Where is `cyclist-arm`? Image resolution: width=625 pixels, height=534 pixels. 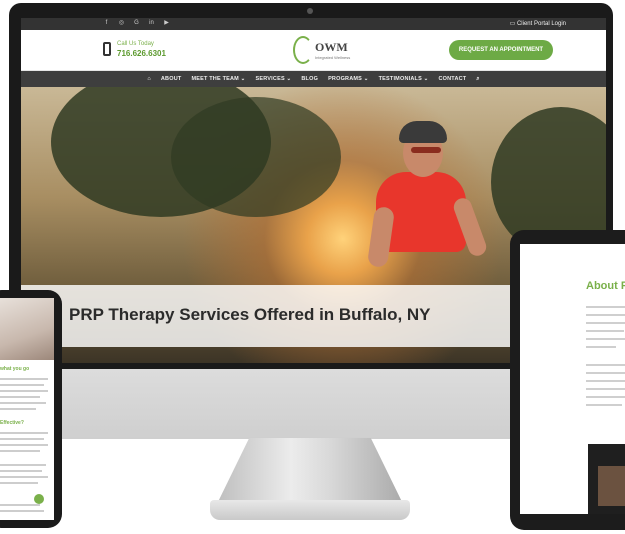 cyclist-arm is located at coordinates (381, 237).